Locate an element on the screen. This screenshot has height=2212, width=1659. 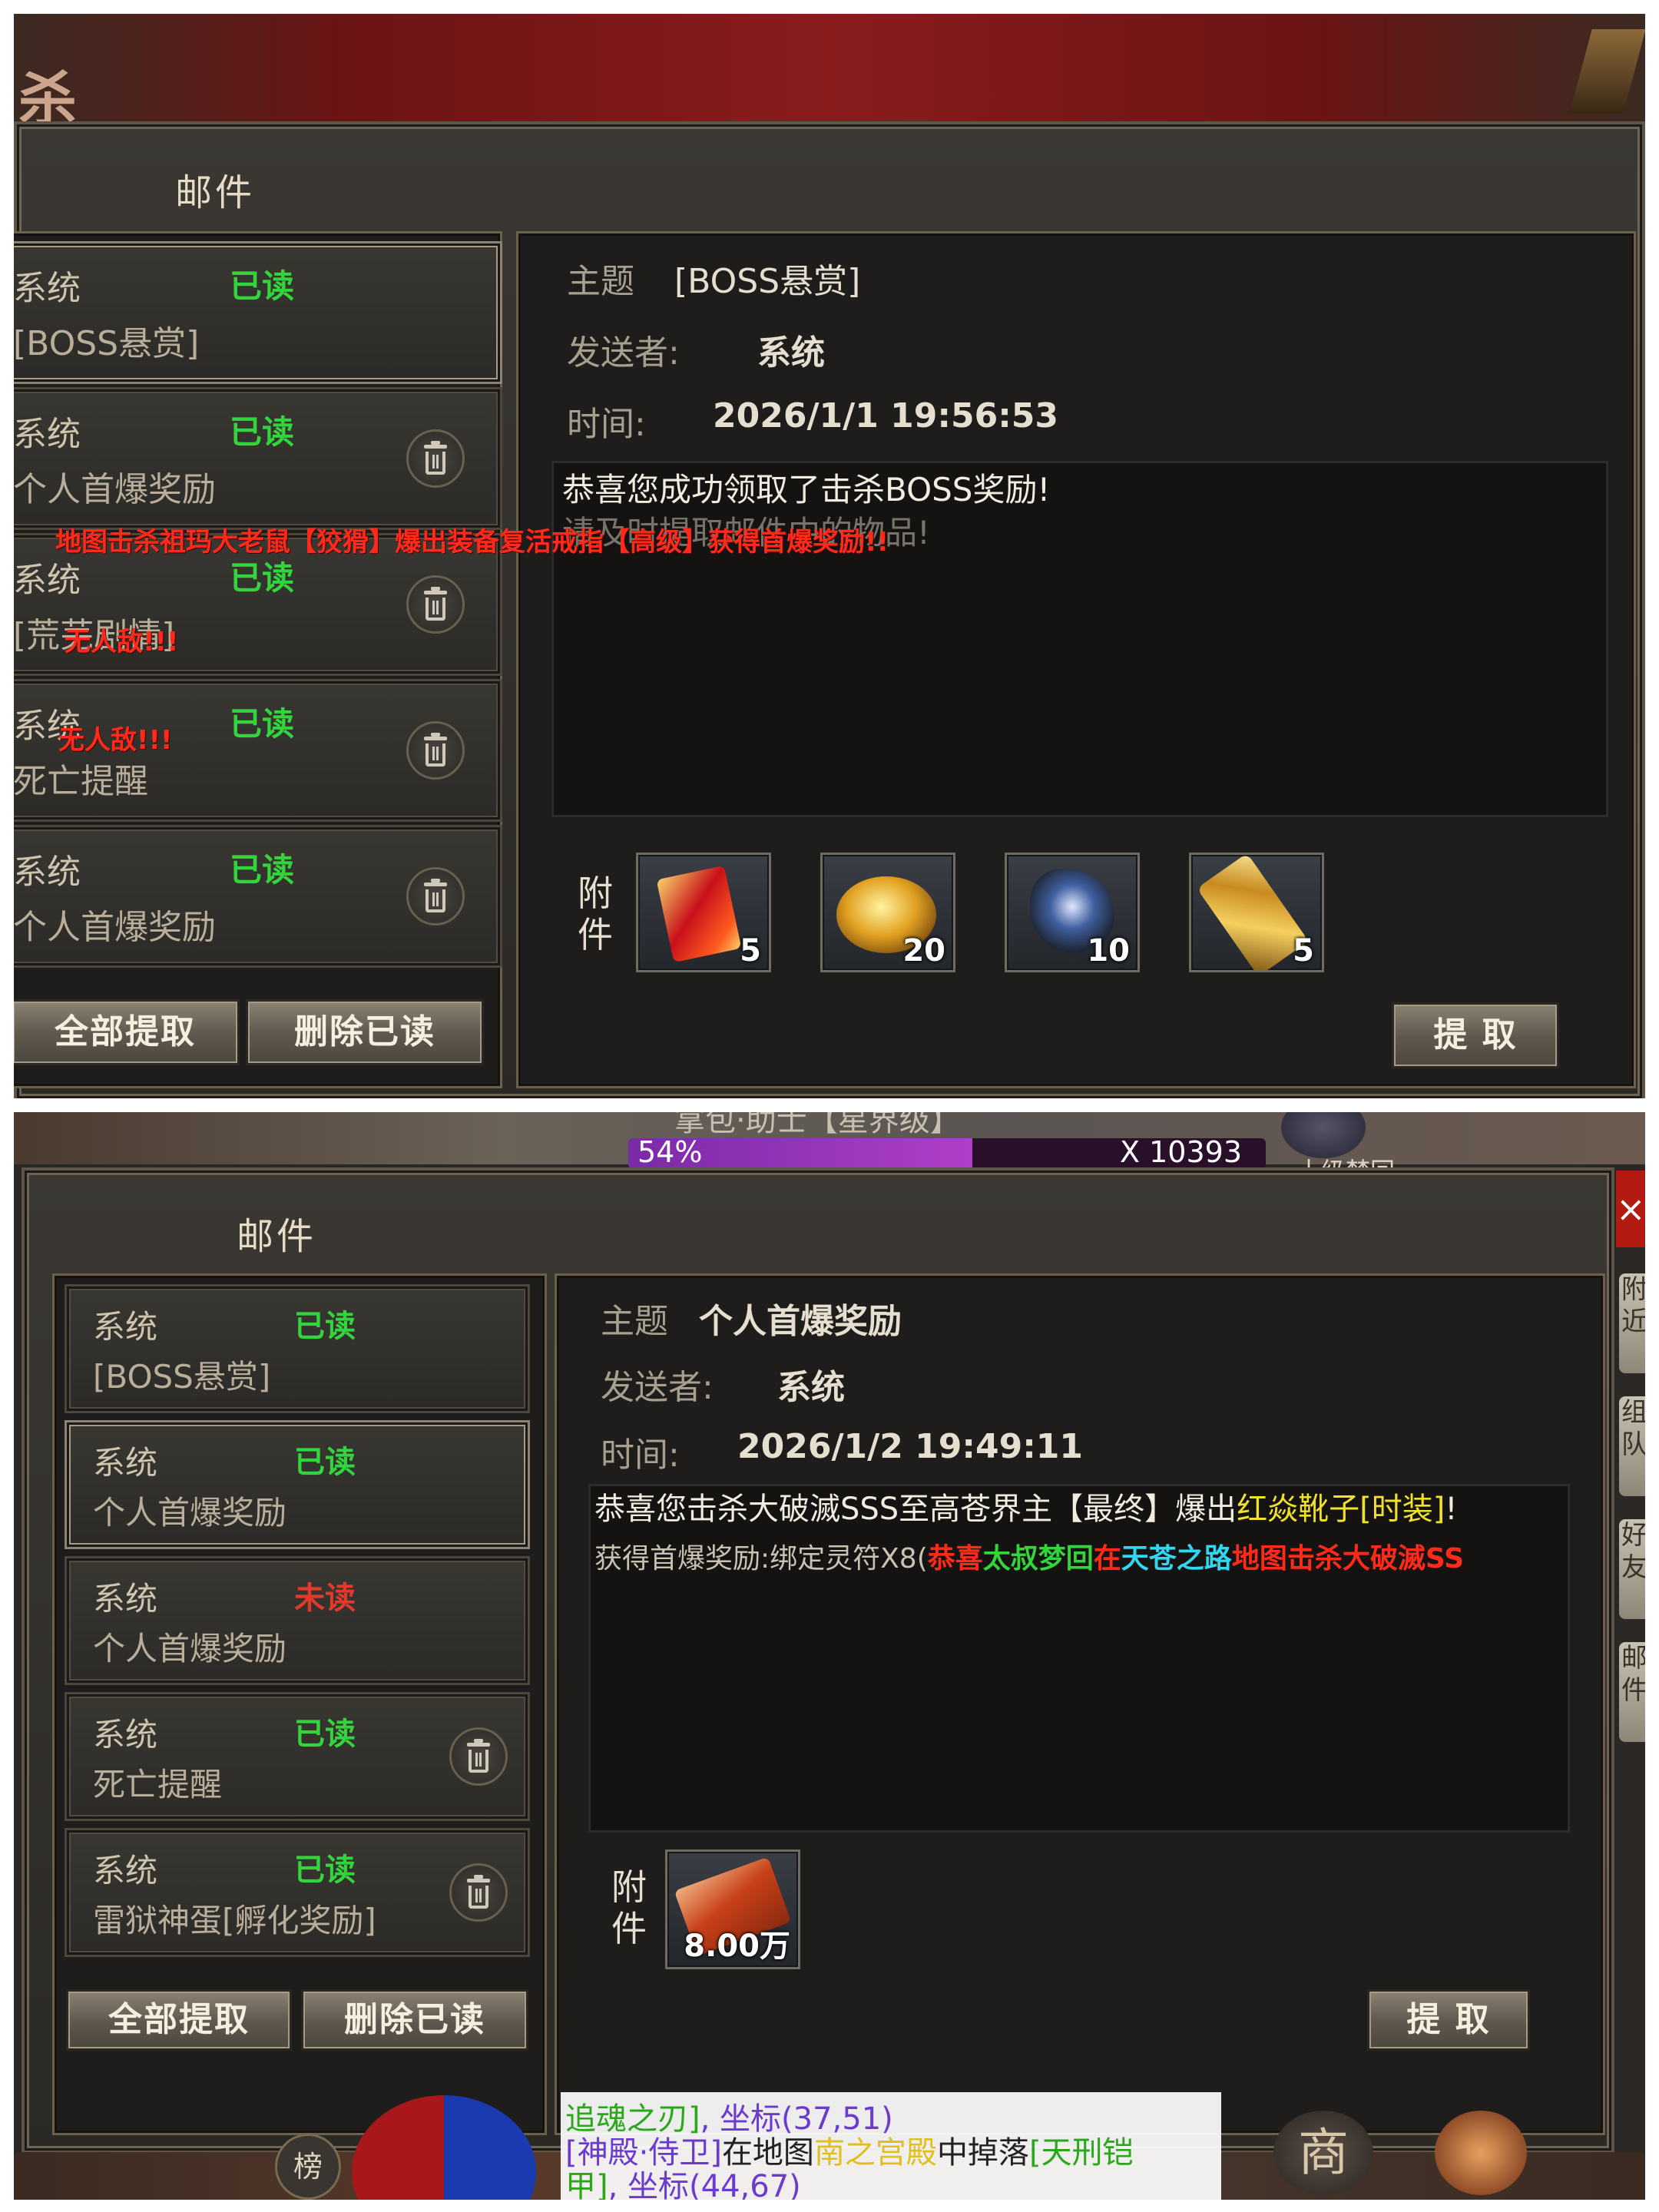
message-line: 恭喜您成功领取了击杀BOSS奖励! is located at coordinates (807, 489).